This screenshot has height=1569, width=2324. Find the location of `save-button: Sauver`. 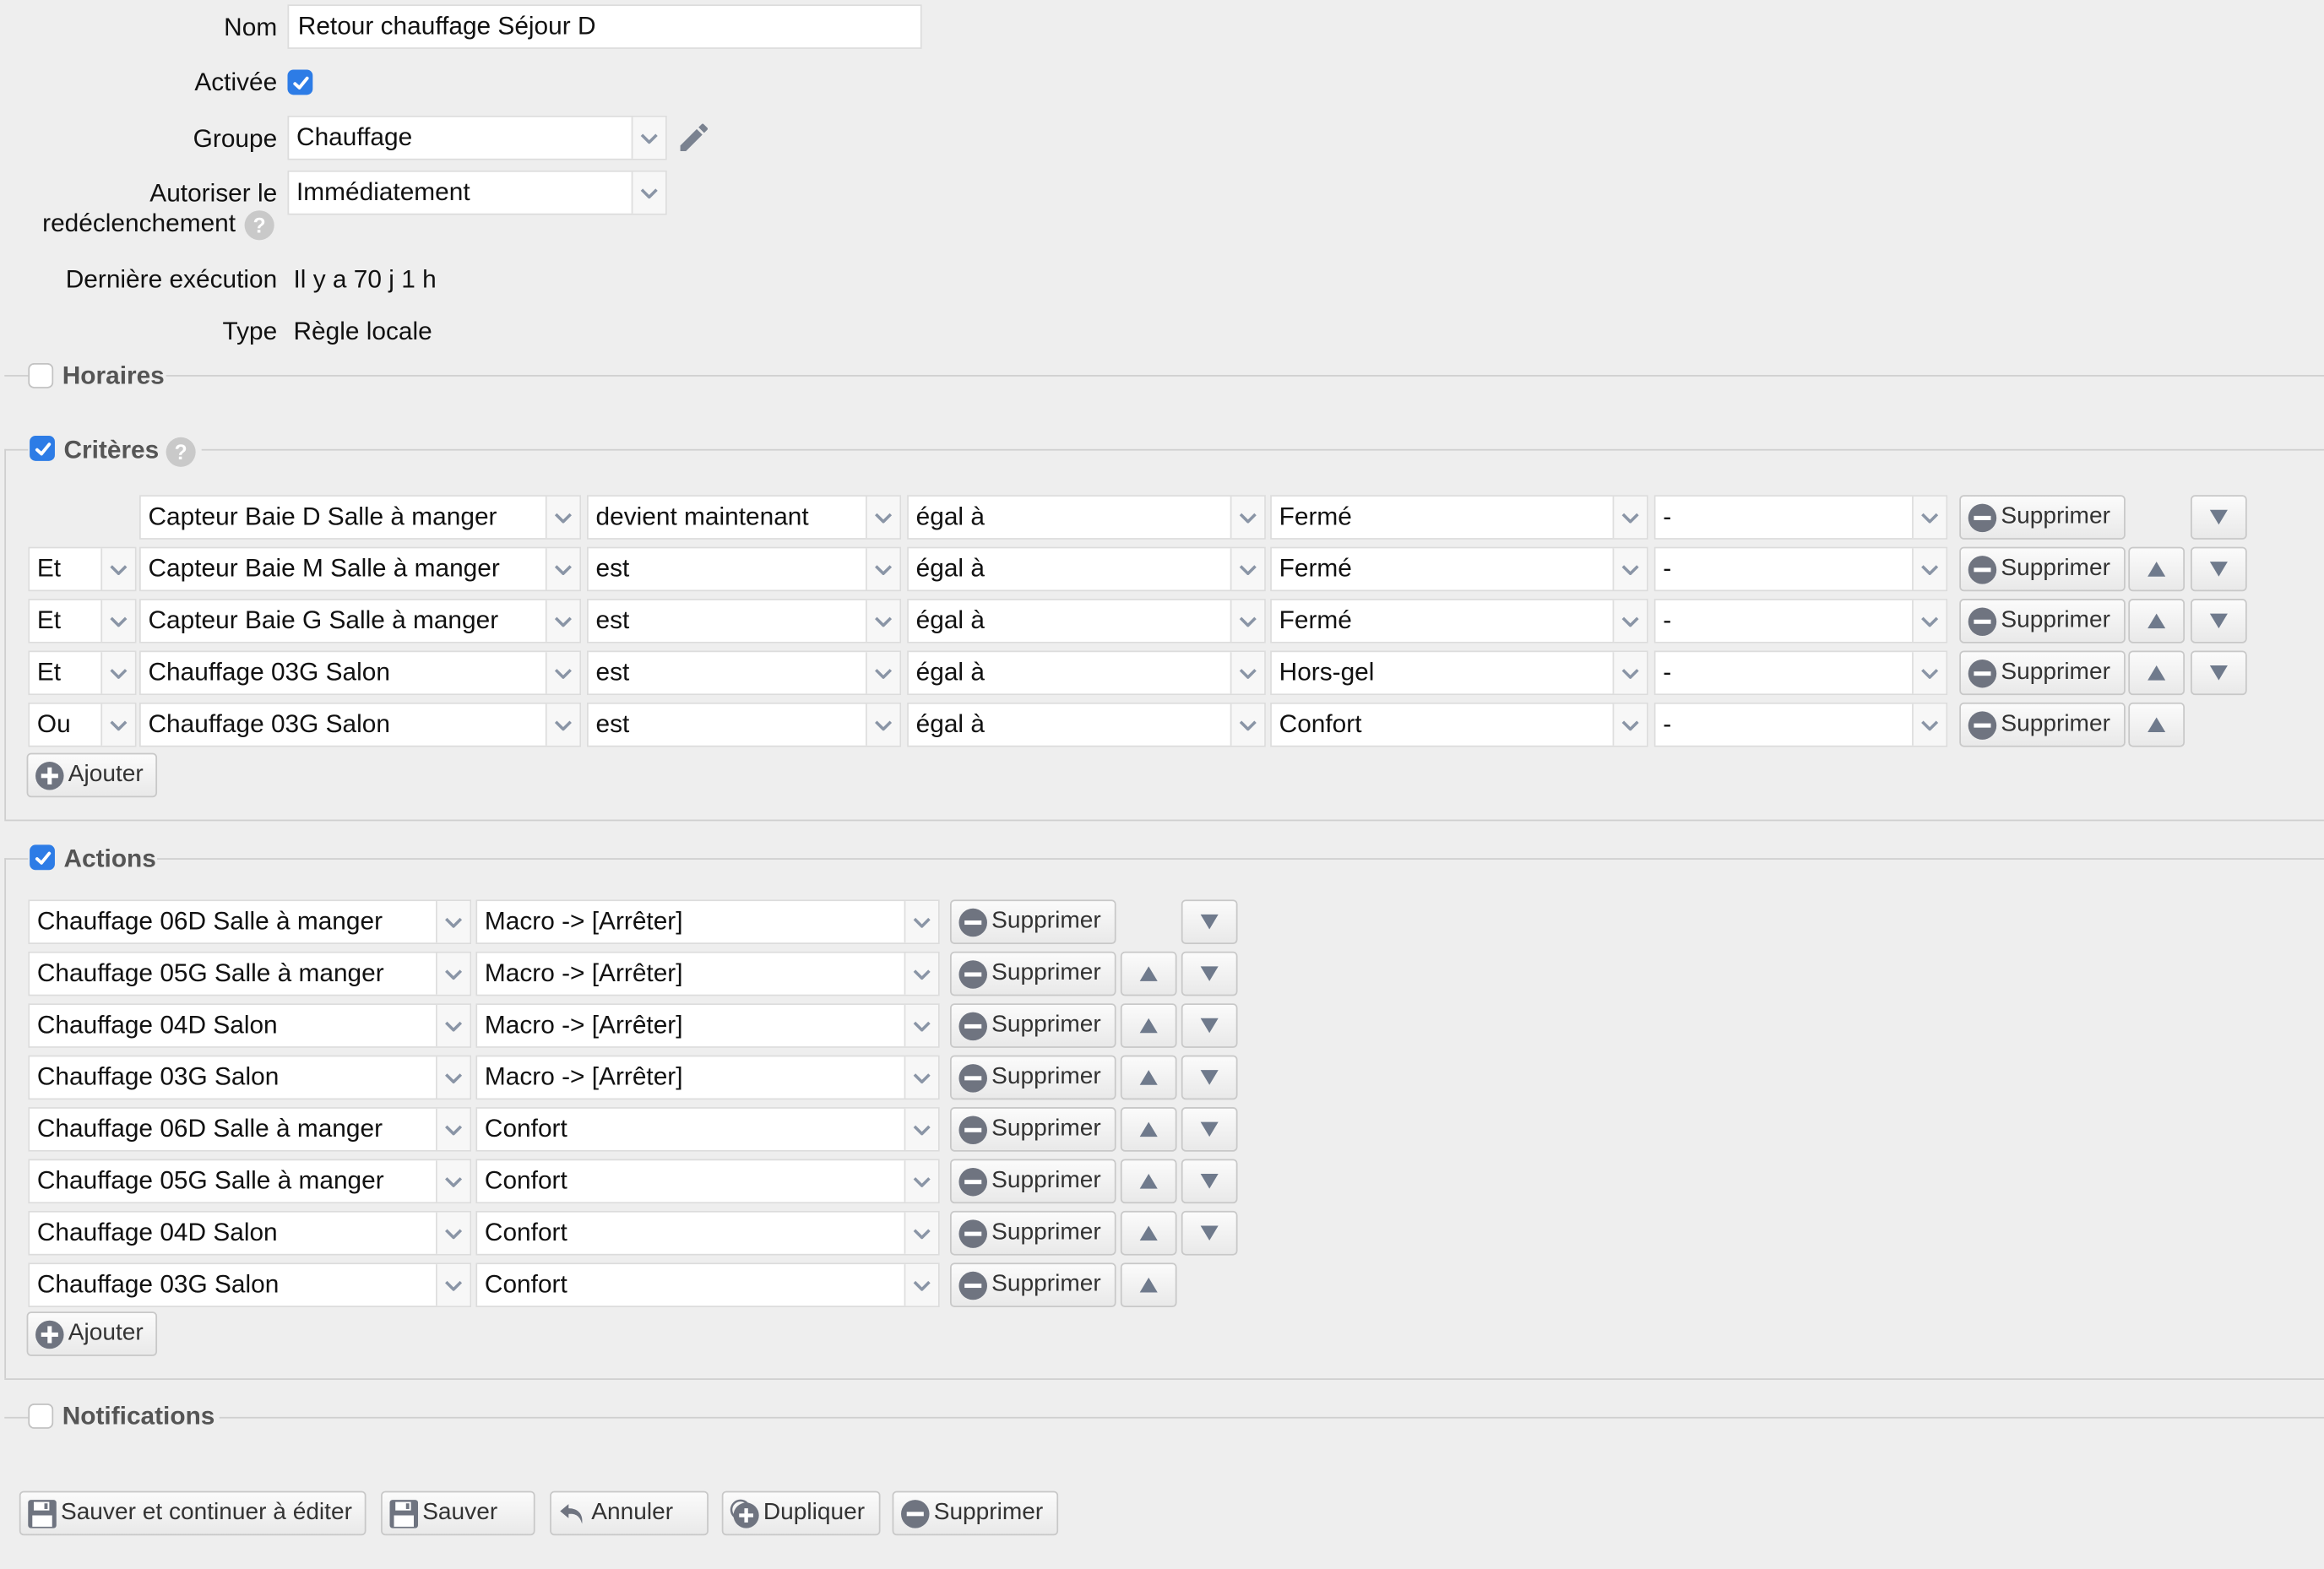

save-button: Sauver is located at coordinates (458, 1513).